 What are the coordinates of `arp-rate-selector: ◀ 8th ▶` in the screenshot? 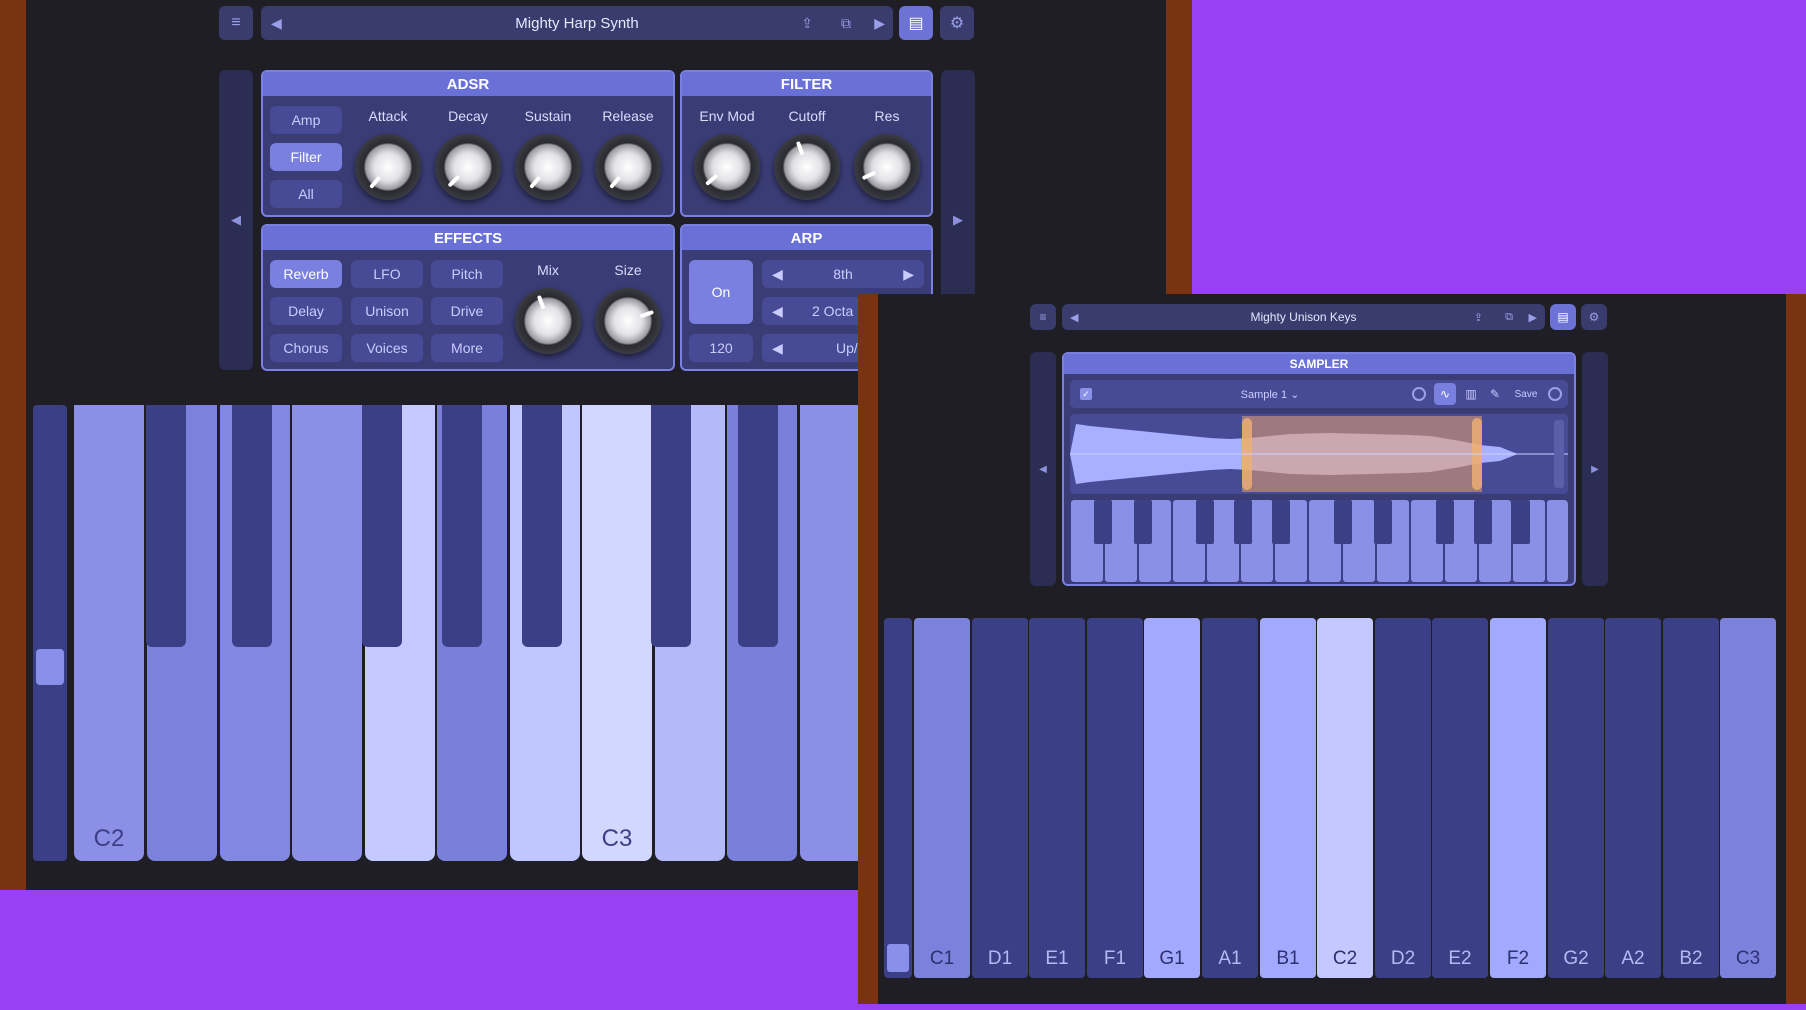 It's located at (843, 274).